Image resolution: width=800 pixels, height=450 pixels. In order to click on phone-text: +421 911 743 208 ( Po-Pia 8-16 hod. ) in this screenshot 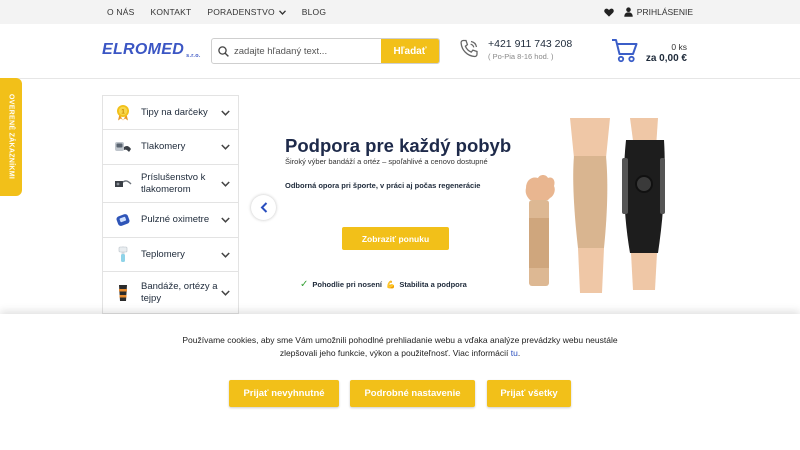, I will do `click(530, 50)`.